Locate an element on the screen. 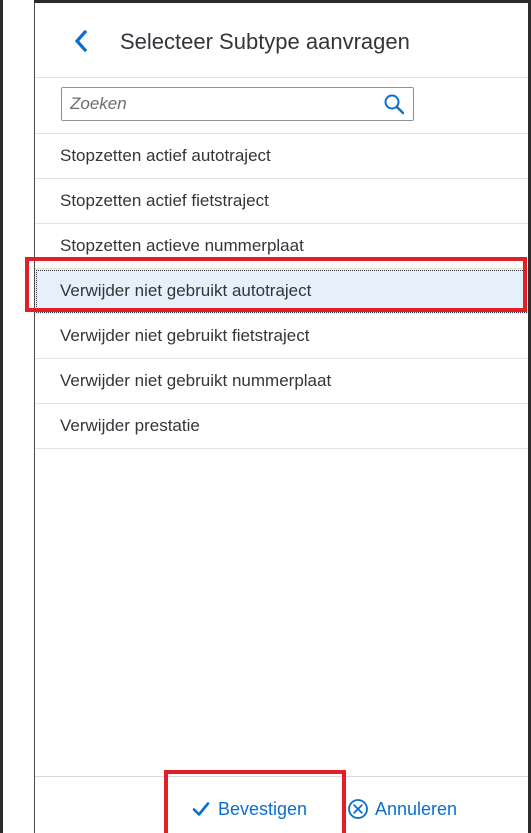 This screenshot has width=531, height=833. search-icon is located at coordinates (394, 104).